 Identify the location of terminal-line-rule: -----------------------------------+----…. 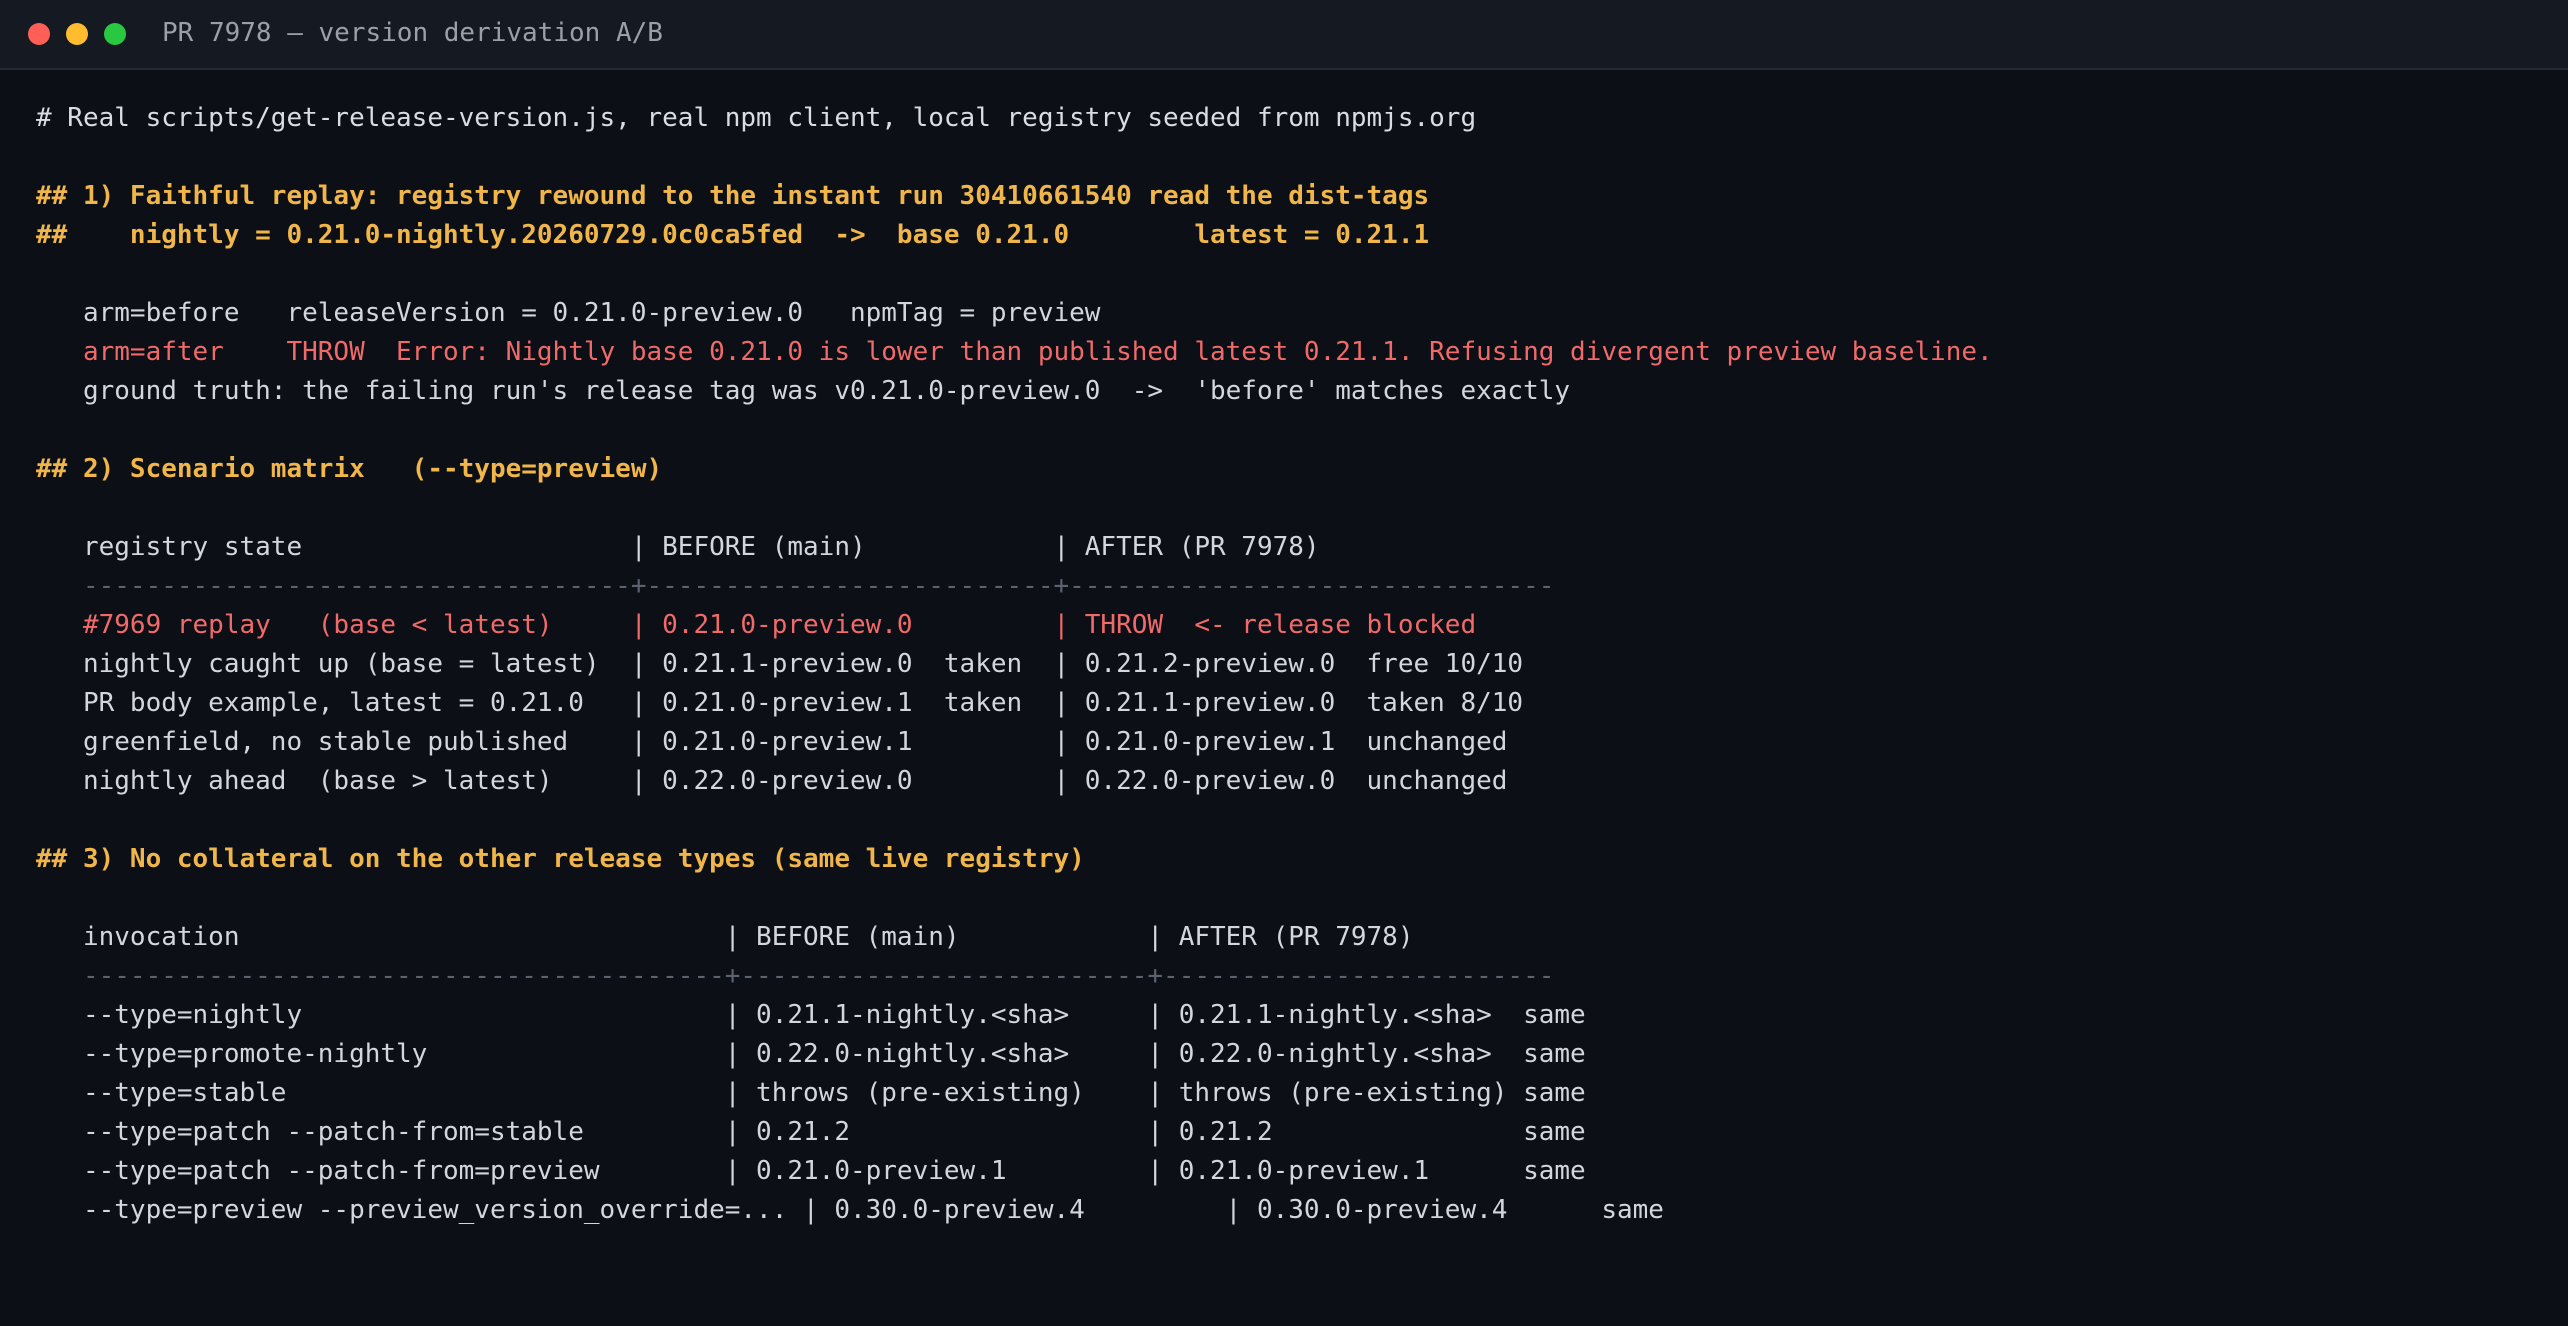
(795, 586).